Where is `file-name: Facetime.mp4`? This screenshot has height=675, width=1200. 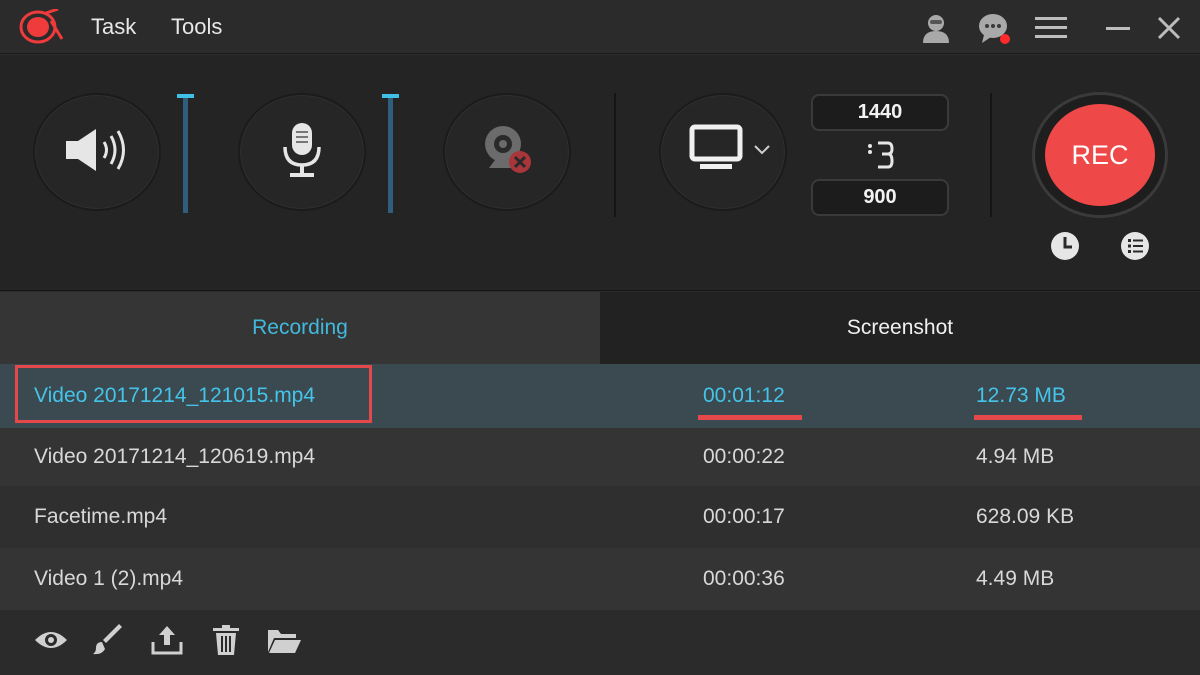
file-name: Facetime.mp4 is located at coordinates (101, 516).